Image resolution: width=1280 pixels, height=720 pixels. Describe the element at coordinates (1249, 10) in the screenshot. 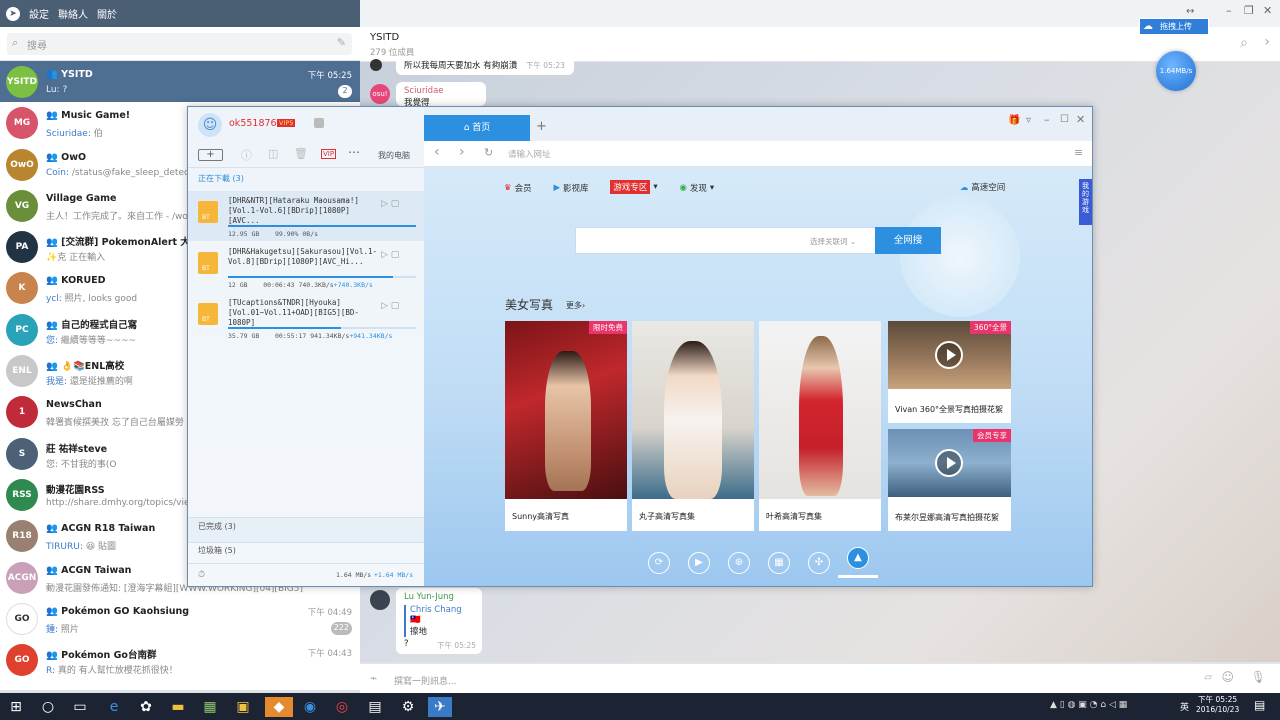

I see `maximize-button: ❐` at that location.